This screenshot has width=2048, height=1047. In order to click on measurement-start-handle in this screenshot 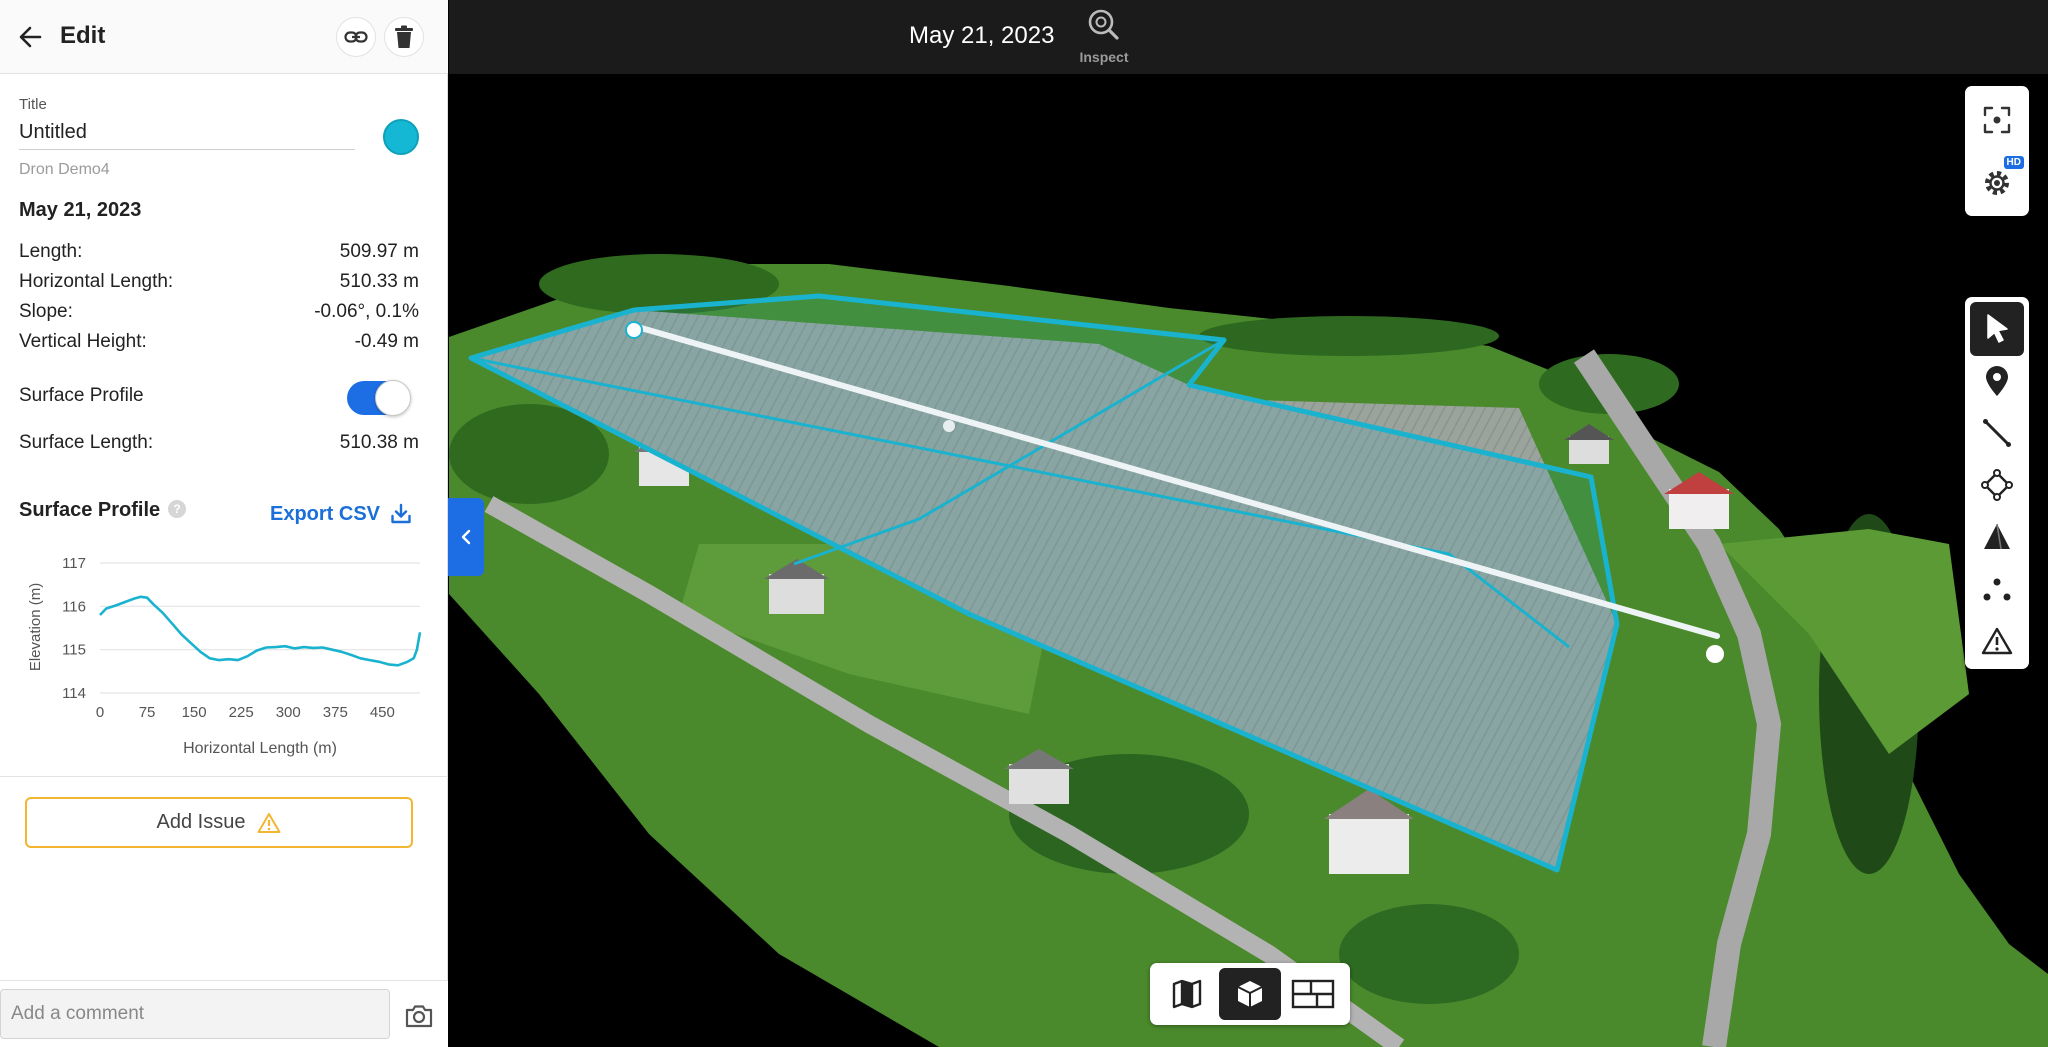, I will do `click(634, 330)`.